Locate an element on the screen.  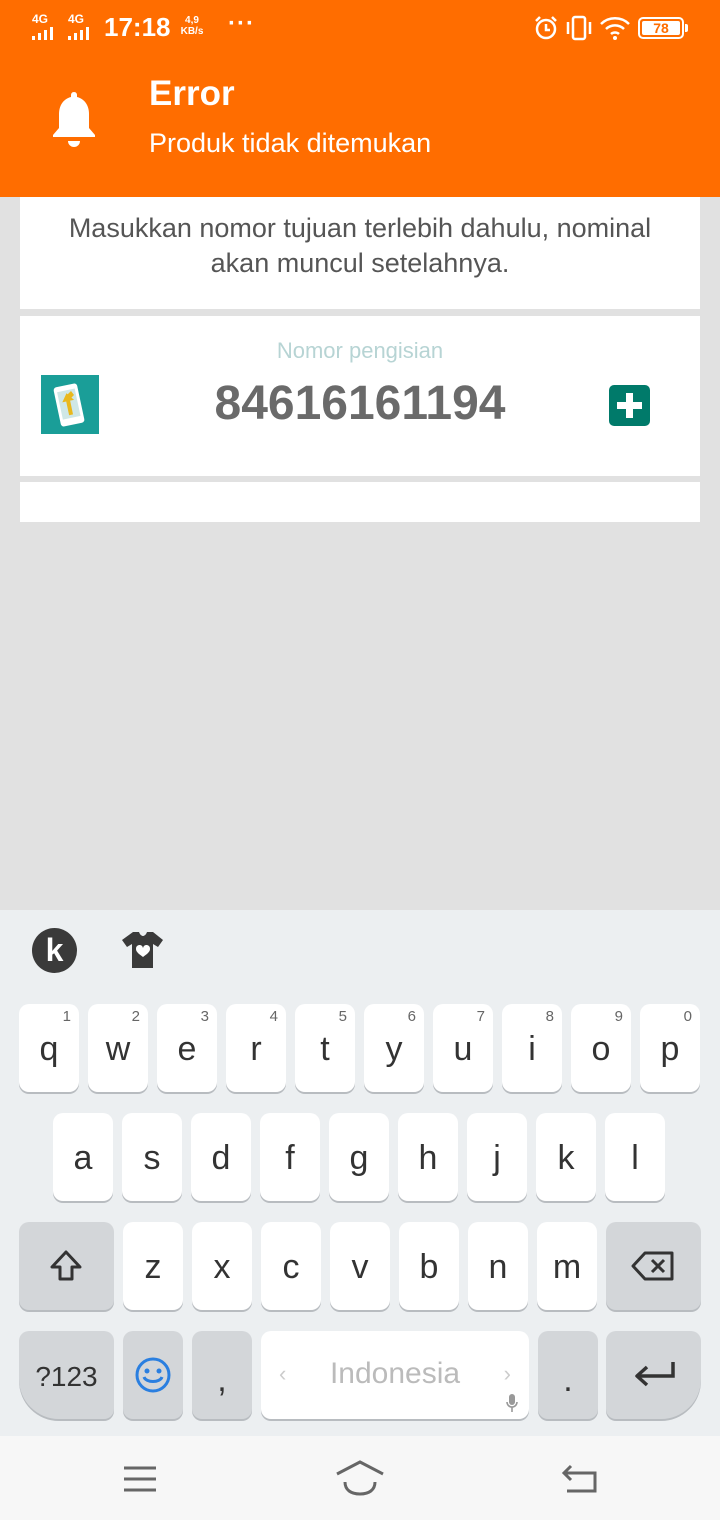
key-label: b is located at coordinates (429, 1267).